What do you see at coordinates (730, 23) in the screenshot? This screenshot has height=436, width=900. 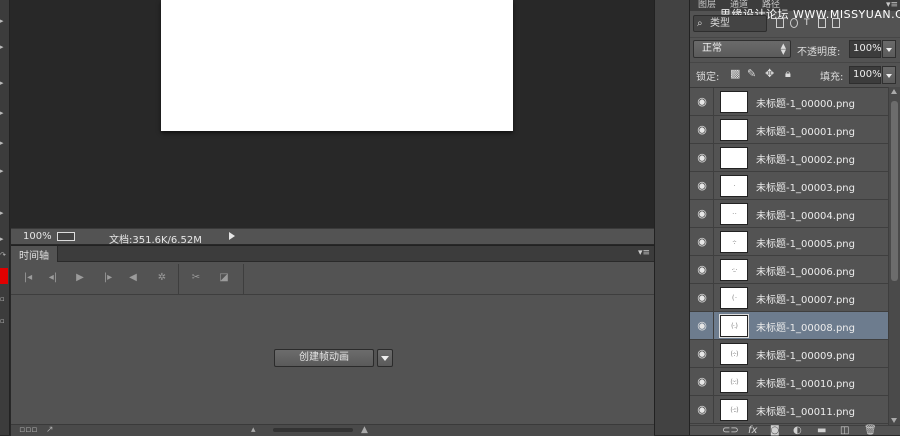 I see `filter-kind-select: ⌕ 类型` at bounding box center [730, 23].